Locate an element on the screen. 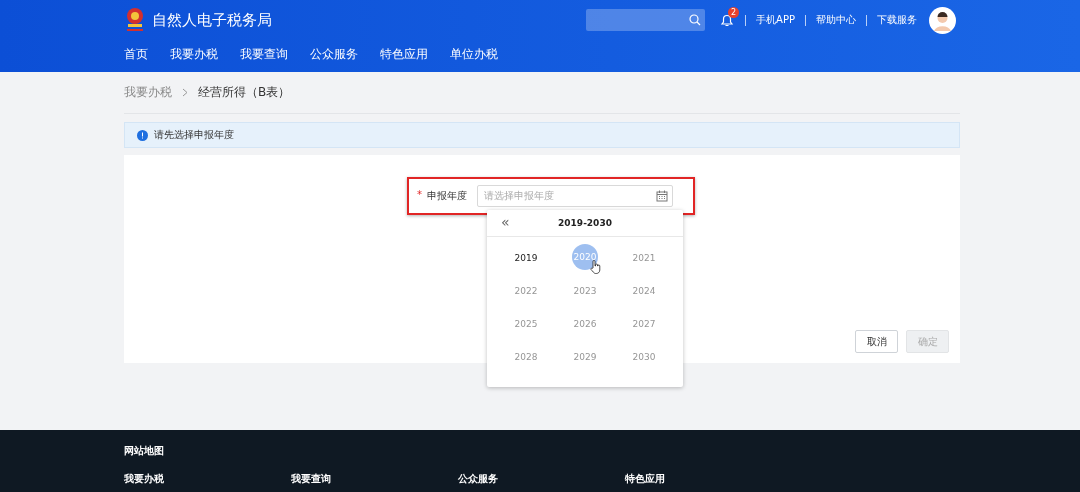 The image size is (1080, 492). previous-button: « is located at coordinates (505, 222).